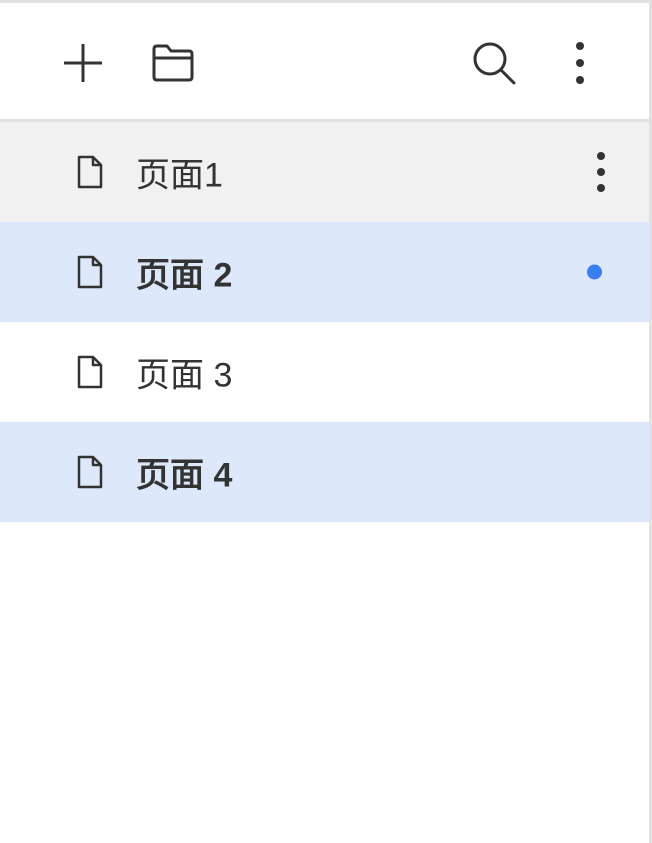  What do you see at coordinates (324, 62) in the screenshot?
I see `pages-toolbar` at bounding box center [324, 62].